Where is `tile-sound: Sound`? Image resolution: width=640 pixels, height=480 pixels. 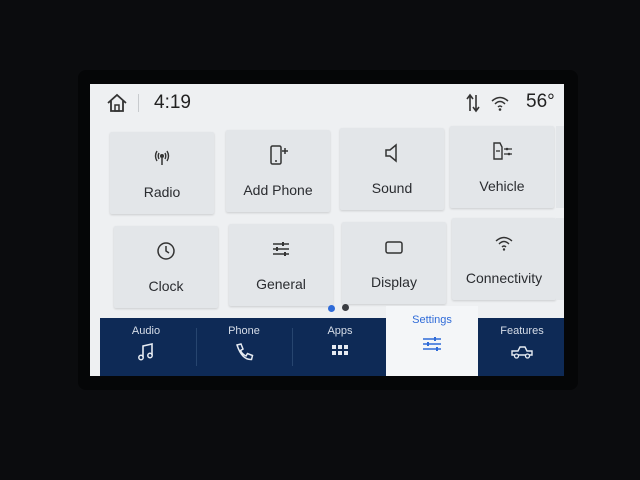 tile-sound: Sound is located at coordinates (392, 169).